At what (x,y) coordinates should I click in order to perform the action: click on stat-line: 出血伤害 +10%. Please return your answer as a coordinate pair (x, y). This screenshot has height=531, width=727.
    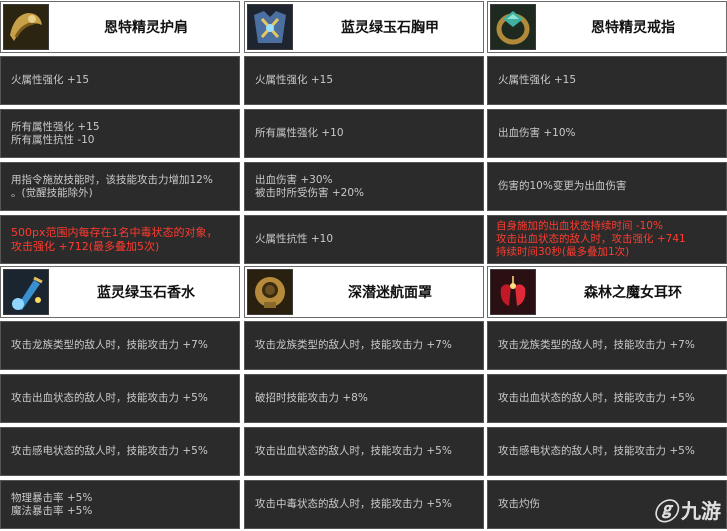
    Looking at the image, I should click on (537, 133).